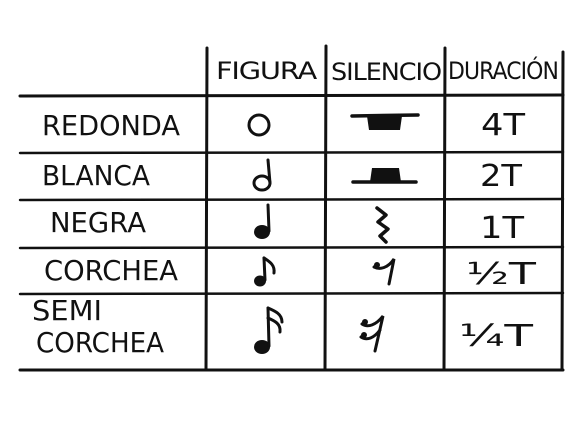 This screenshot has height=433, width=577. I want to click on sixteenth-note-icon, so click(269, 330).